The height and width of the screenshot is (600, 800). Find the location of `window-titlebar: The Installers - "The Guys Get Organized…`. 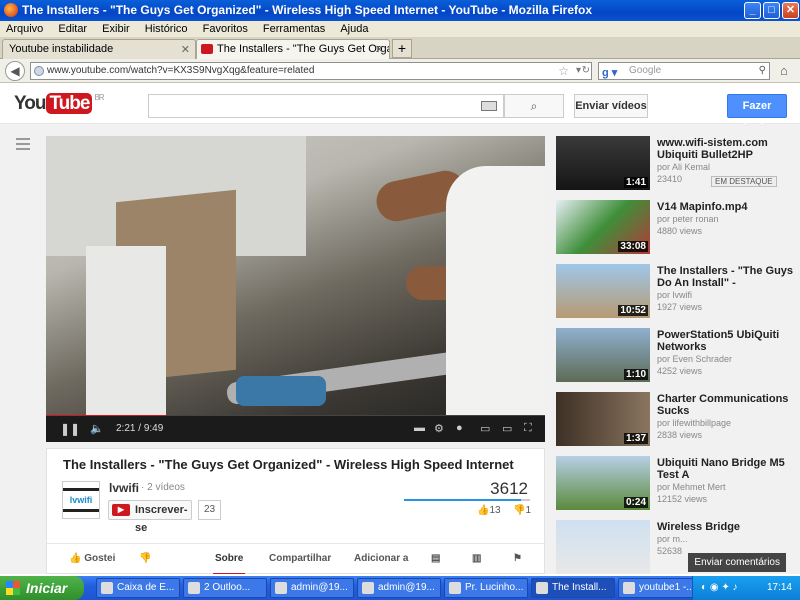

window-titlebar: The Installers - "The Guys Get Organized… is located at coordinates (400, 10).